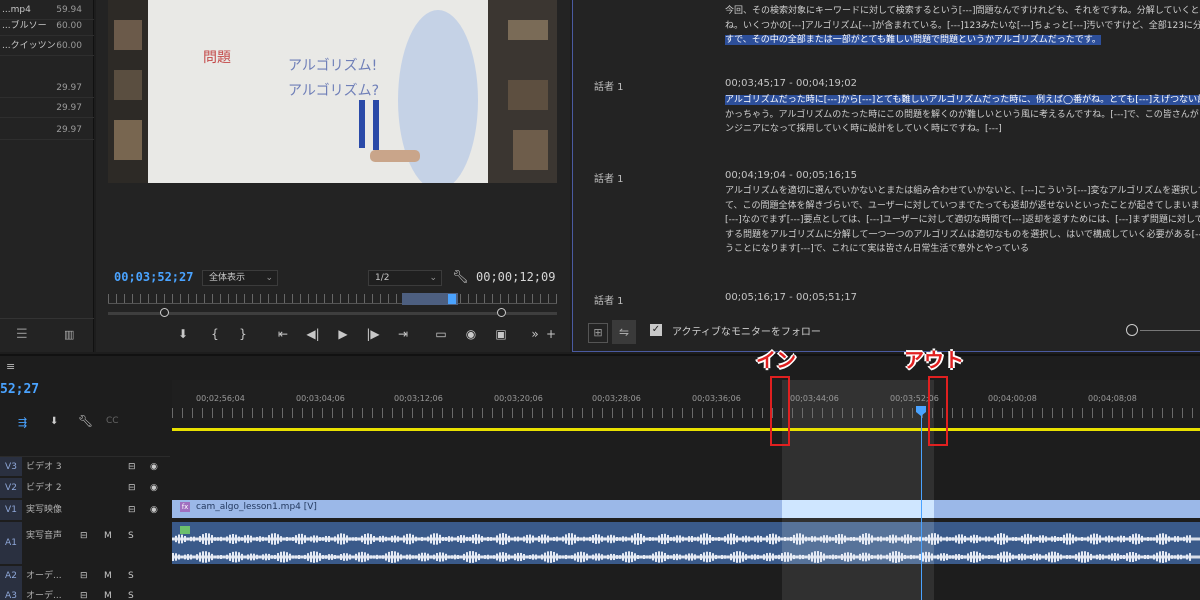 The width and height of the screenshot is (1200, 600). What do you see at coordinates (382, 278) in the screenshot?
I see `quality-select-value: 1/2` at bounding box center [382, 278].